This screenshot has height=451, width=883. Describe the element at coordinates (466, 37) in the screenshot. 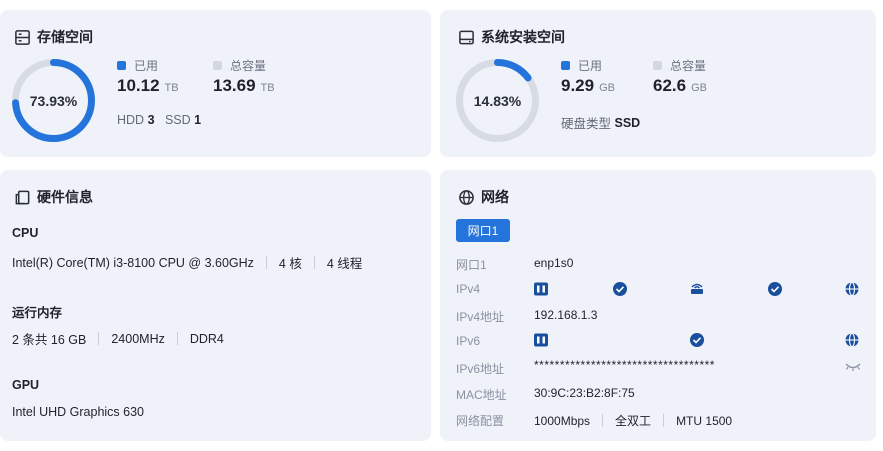

I see `hard-drive-icon` at that location.